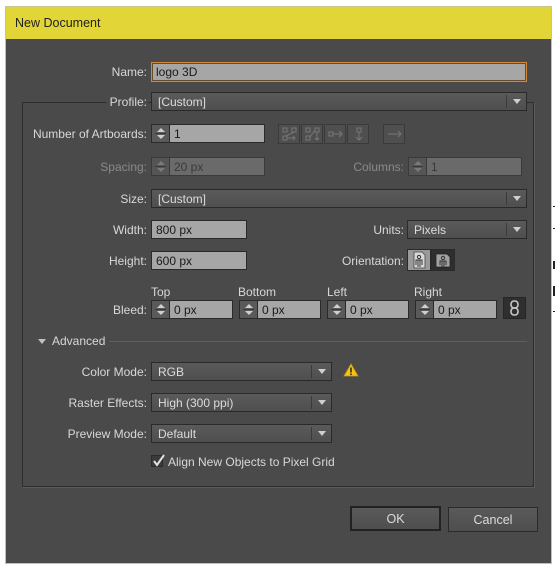 This screenshot has height=568, width=558. I want to click on raster-effects-label: Raster Effects:, so click(107, 403).